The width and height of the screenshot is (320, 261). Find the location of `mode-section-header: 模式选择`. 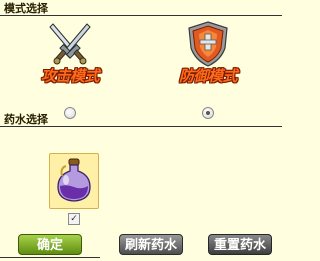

mode-section-header: 模式选择 is located at coordinates (141, 9).